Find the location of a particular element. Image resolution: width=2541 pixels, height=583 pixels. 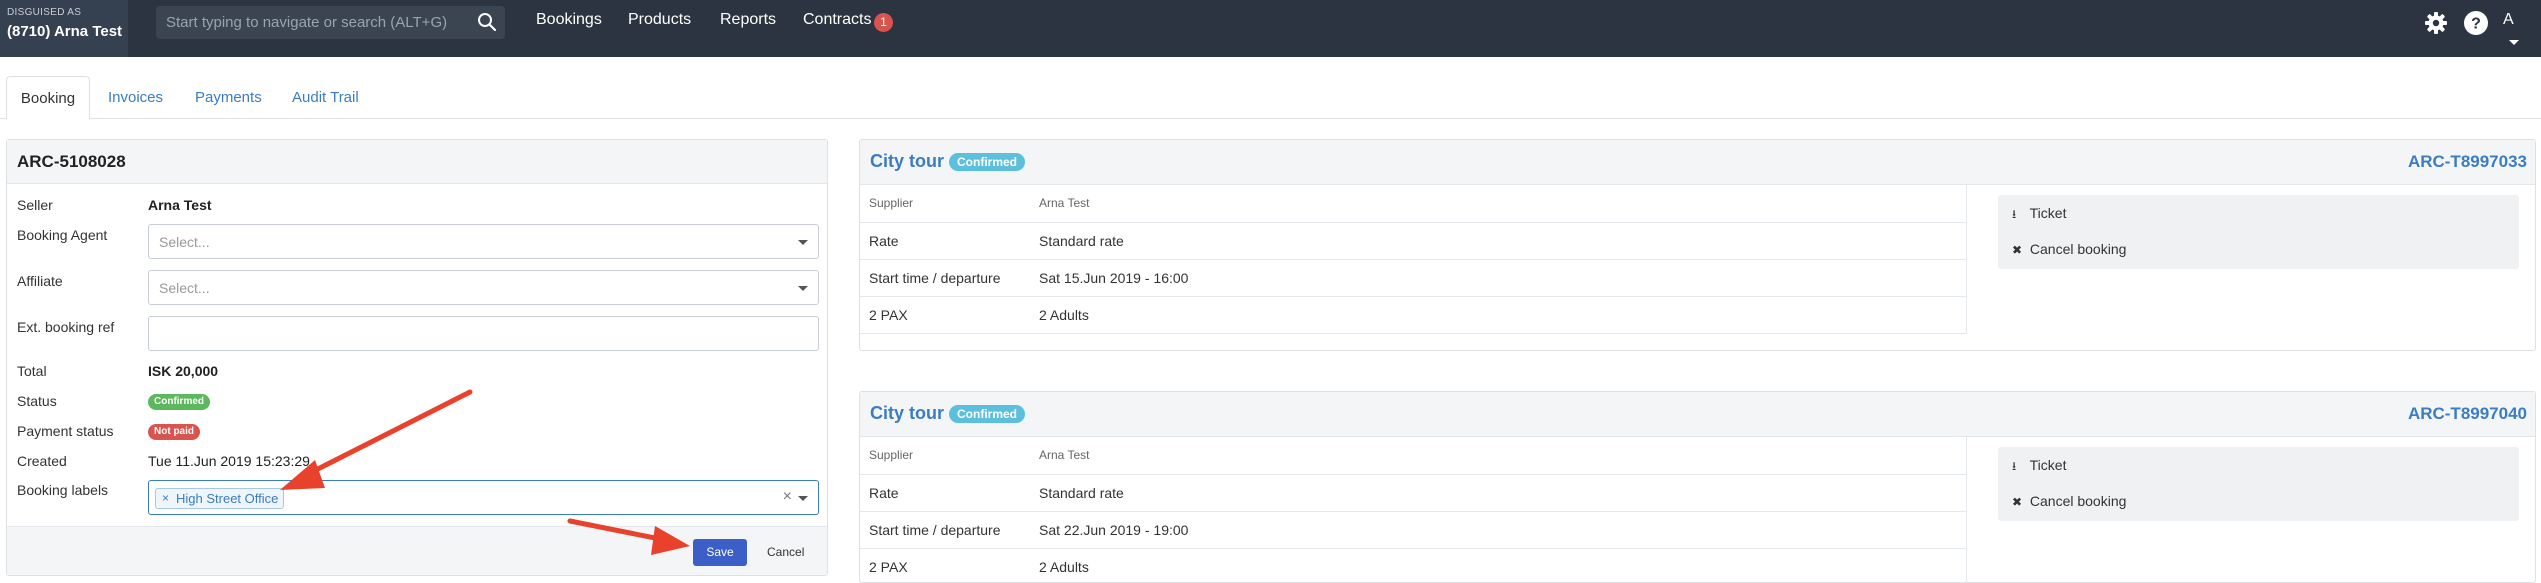

table-row: 2 PAX 2 Adults is located at coordinates (1413, 565).